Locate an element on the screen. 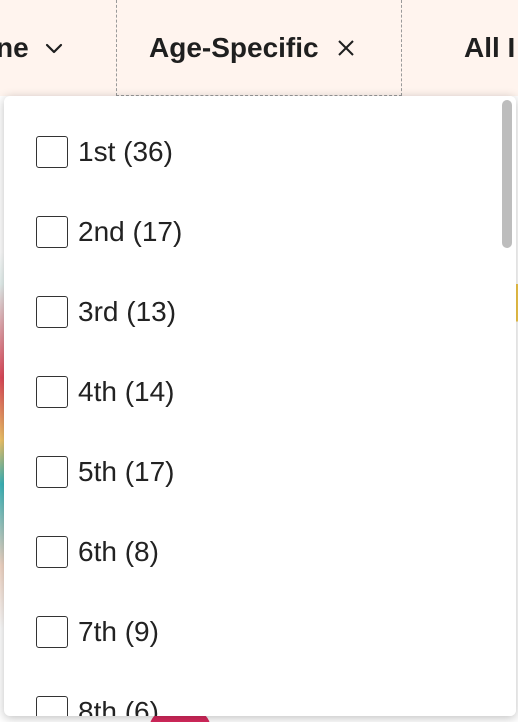 Image resolution: width=518 pixels, height=722 pixels. filter-dropdown-next: All I is located at coordinates (475, 48).